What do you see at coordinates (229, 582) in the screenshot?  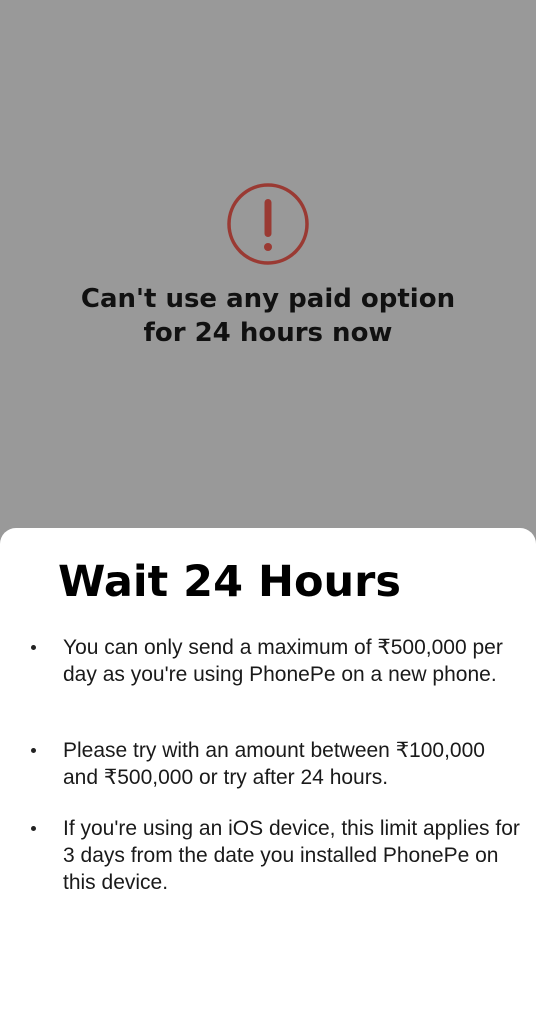 I see `sheet-title: Wait 24 Hours` at bounding box center [229, 582].